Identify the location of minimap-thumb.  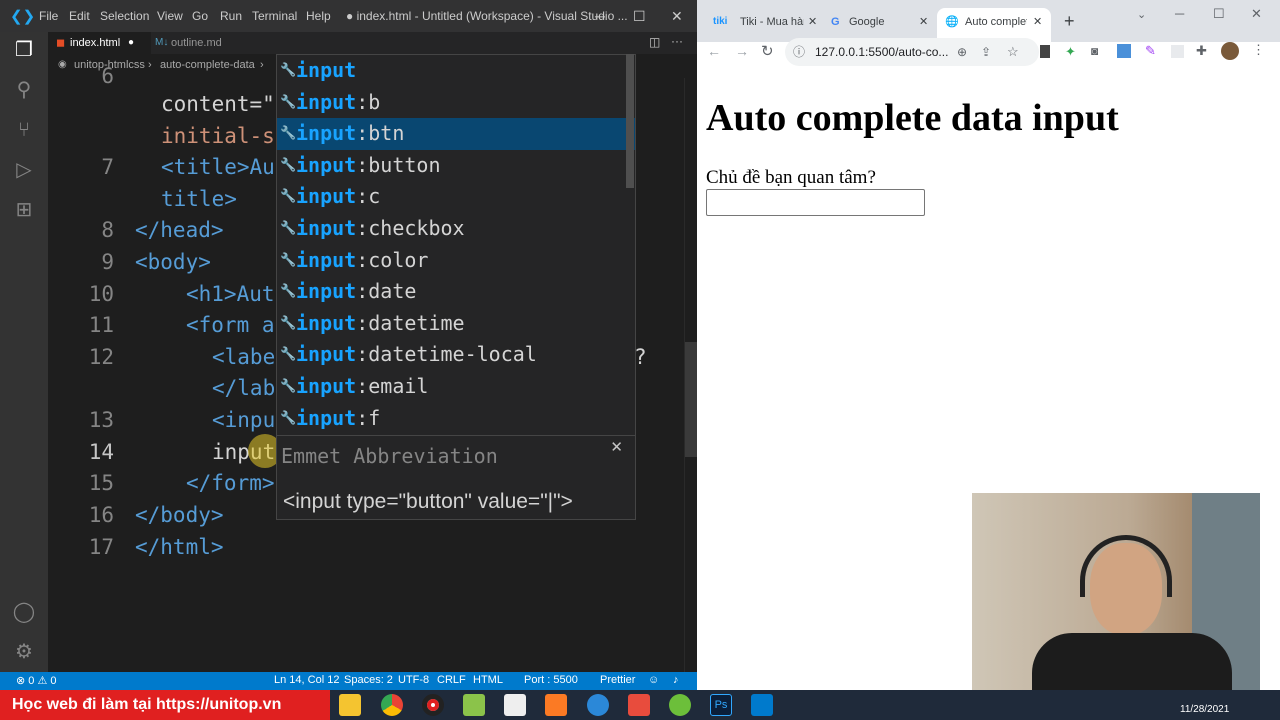
(691, 399).